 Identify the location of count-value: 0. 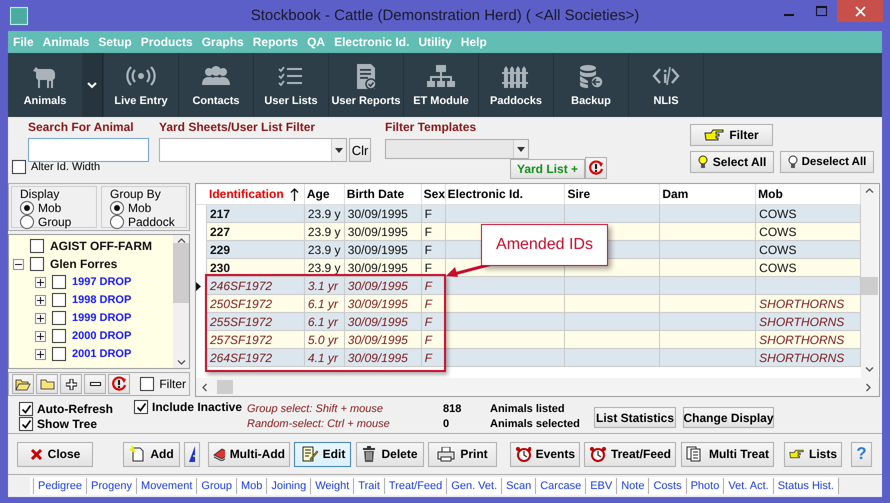
(446, 424).